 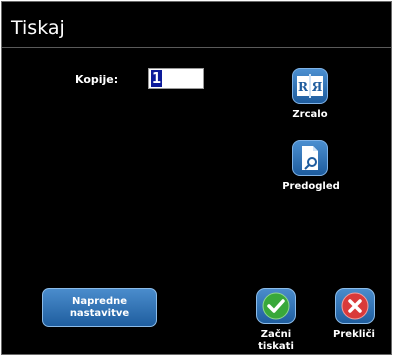 I want to click on dialog-title: Tiskaj, so click(x=38, y=28).